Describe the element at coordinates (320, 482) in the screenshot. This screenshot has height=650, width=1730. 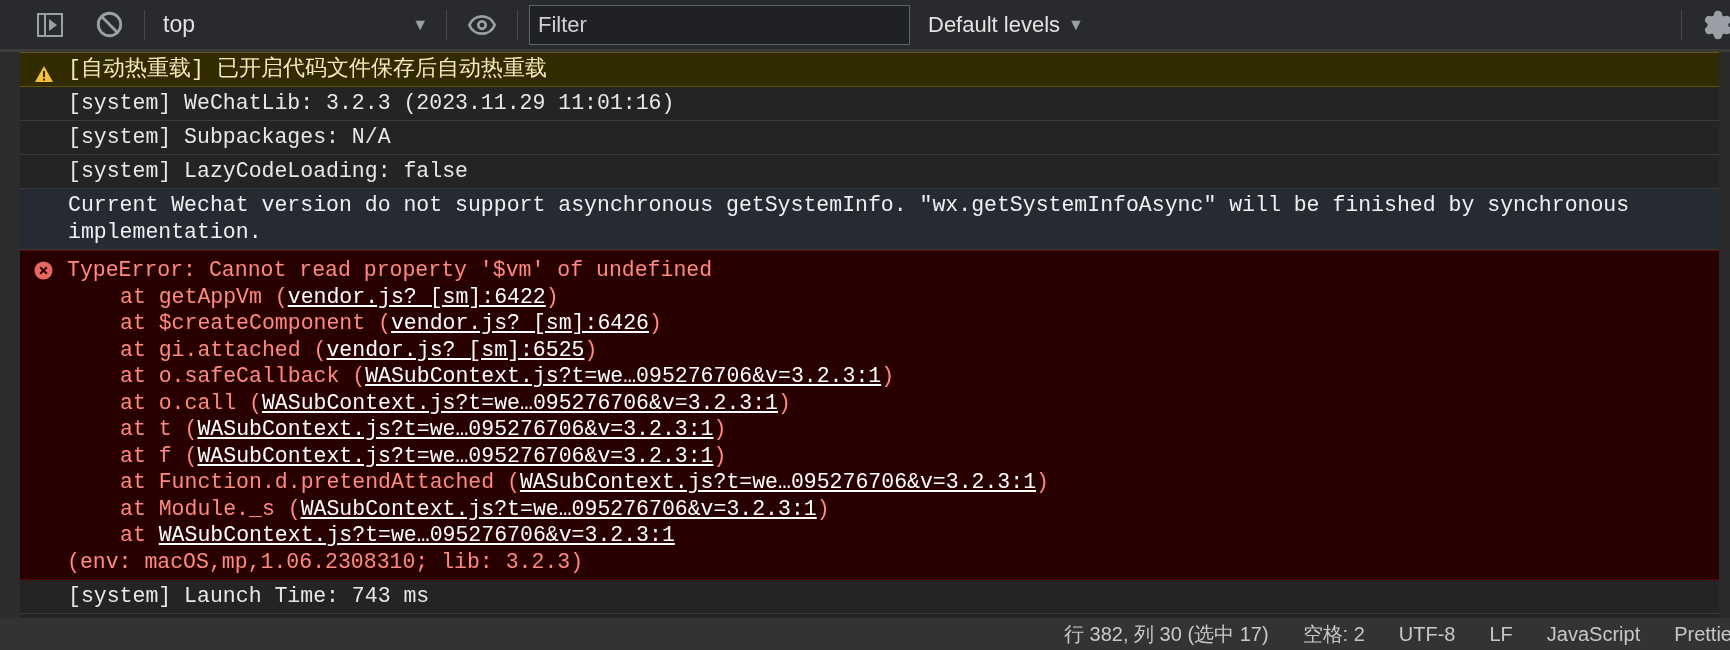
I see `stack-frame-text: at Function.d.pretendAttached (` at that location.